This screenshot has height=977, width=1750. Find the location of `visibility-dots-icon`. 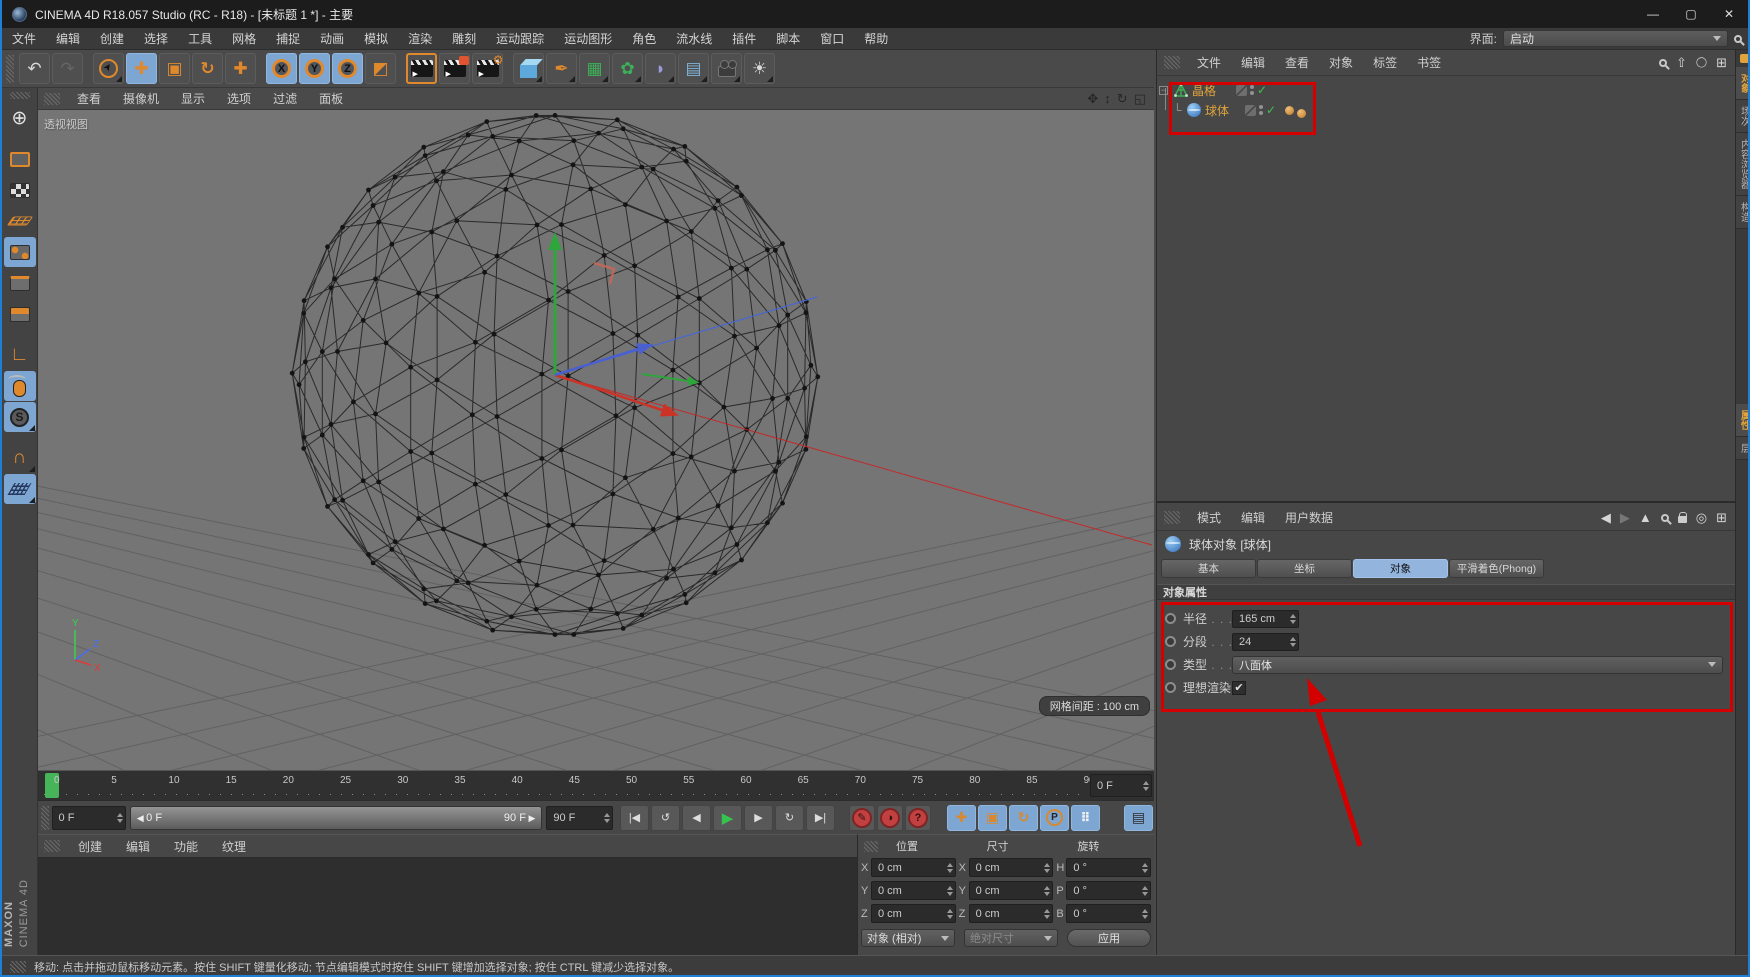

visibility-dots-icon is located at coordinates (1261, 110).